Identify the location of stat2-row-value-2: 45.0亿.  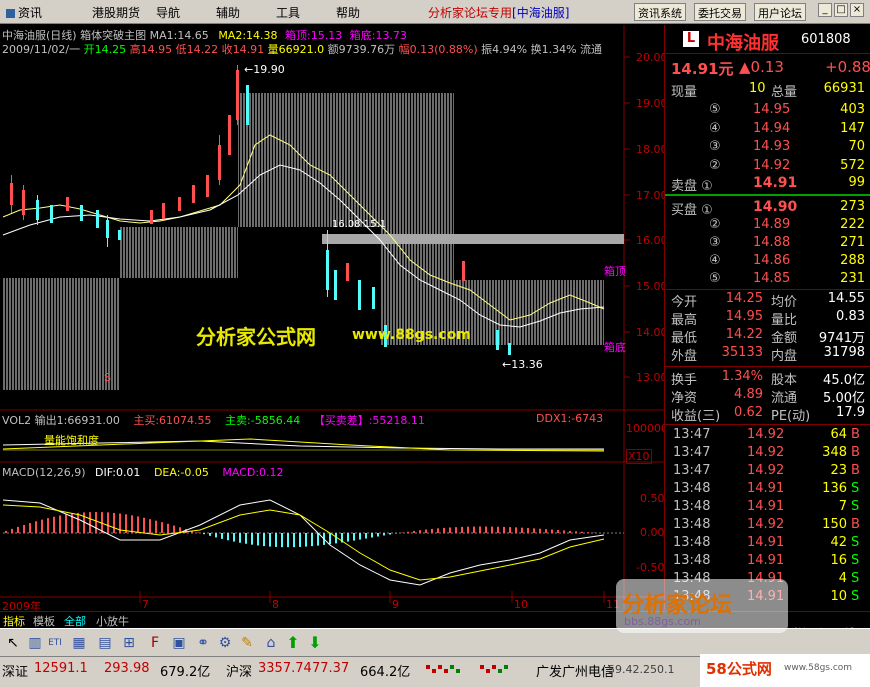
(844, 380).